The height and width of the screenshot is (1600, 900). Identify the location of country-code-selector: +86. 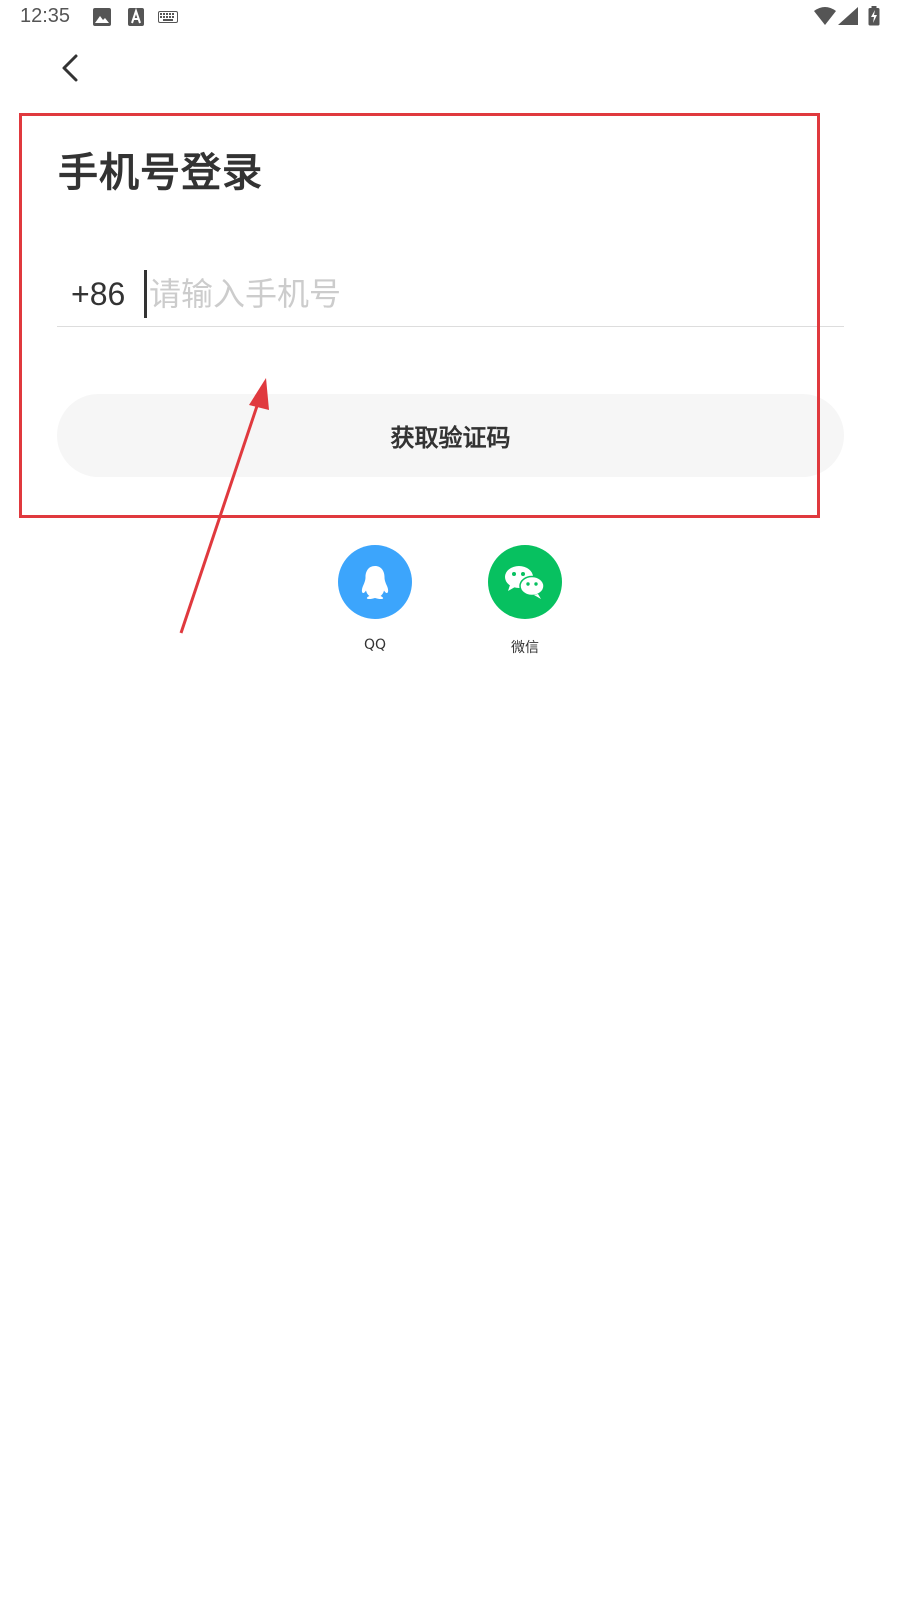
(100, 294).